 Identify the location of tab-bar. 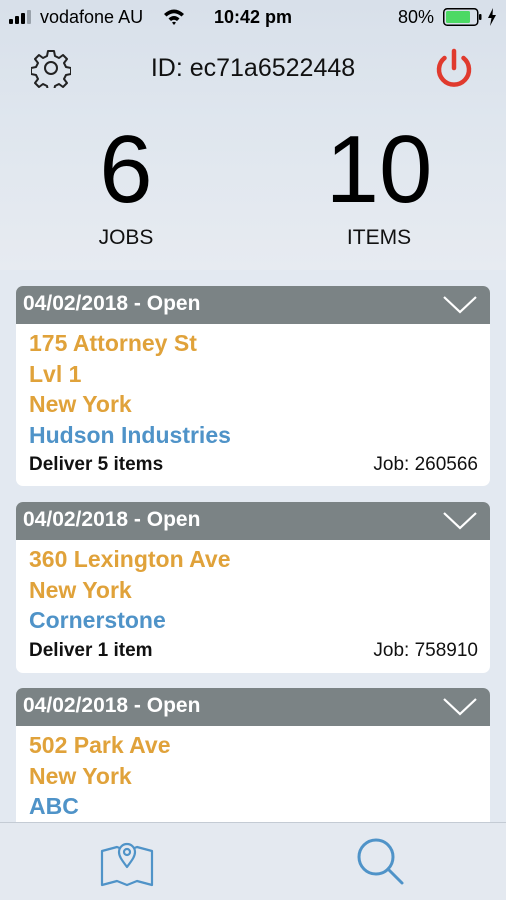
(253, 861).